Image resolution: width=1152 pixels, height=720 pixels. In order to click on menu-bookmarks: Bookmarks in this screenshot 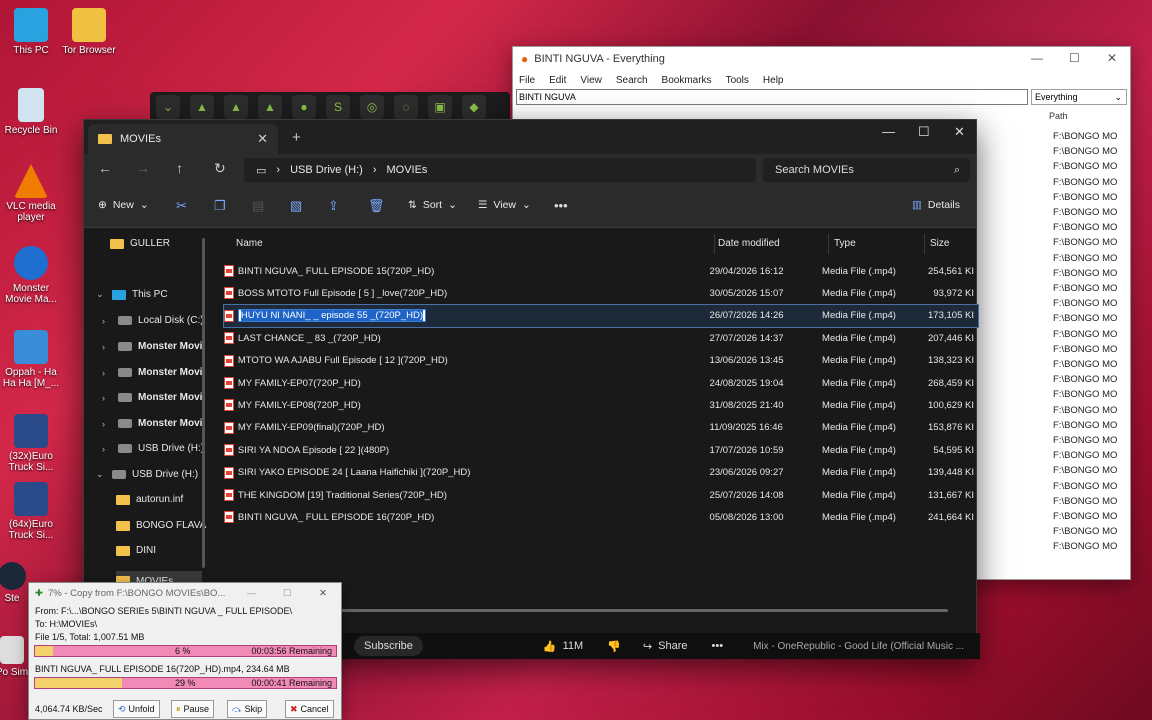, I will do `click(687, 80)`.